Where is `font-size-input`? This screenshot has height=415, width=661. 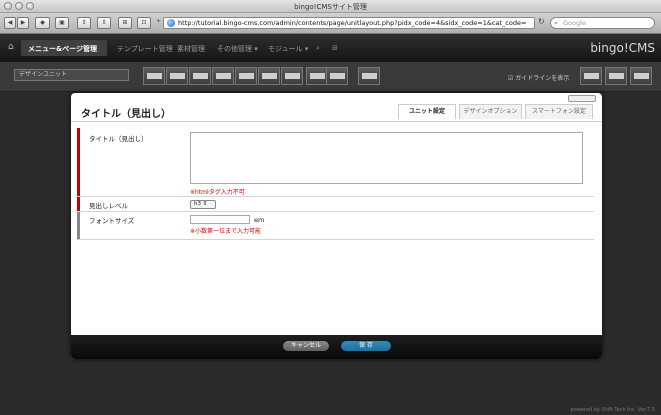 font-size-input is located at coordinates (220, 219).